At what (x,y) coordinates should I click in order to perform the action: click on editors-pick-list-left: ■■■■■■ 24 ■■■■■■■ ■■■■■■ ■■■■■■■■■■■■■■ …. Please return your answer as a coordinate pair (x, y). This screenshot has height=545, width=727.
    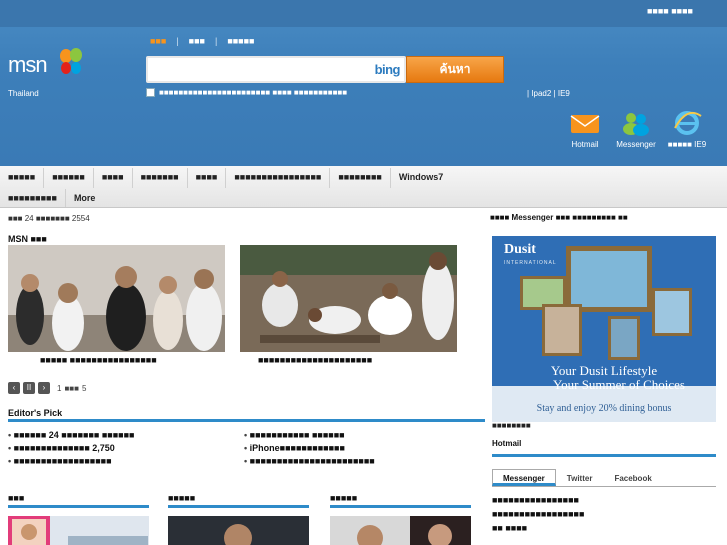
    Looking at the image, I should click on (71, 448).